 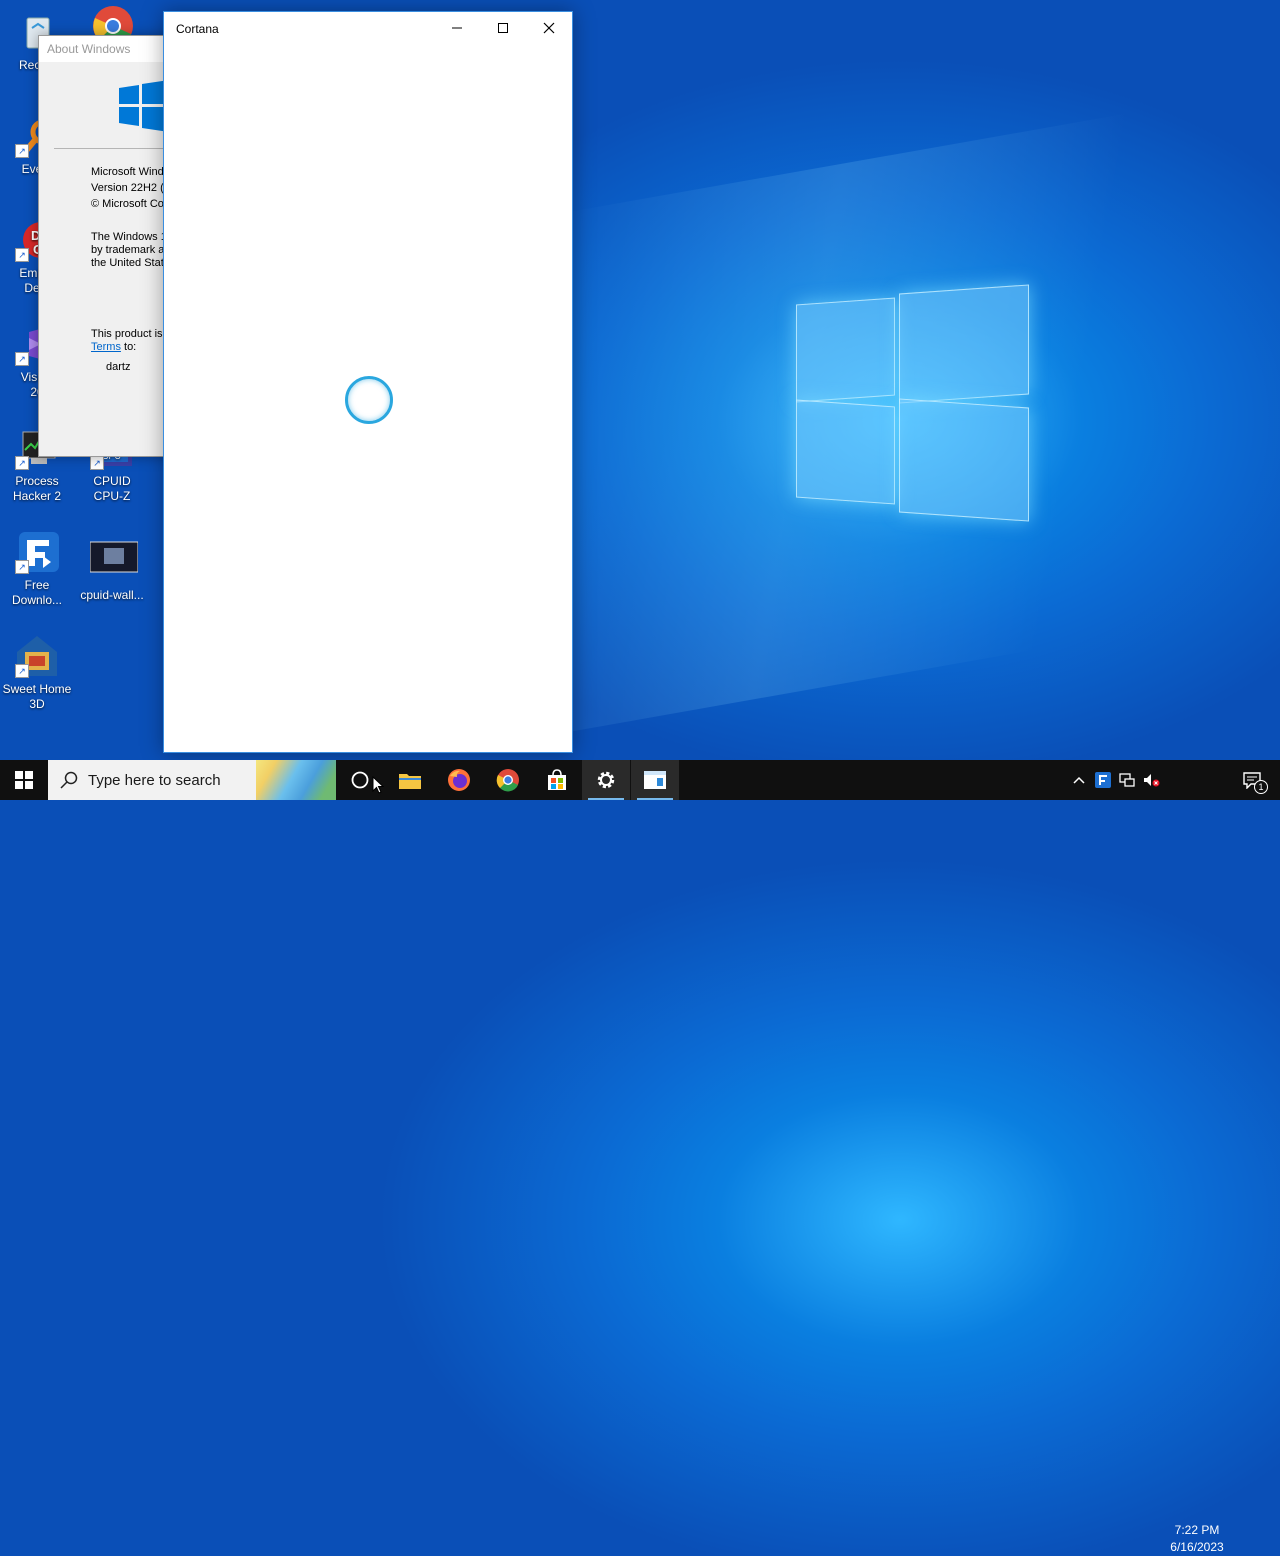 What do you see at coordinates (912, 402) in the screenshot?
I see `windows-wallpaper-logo` at bounding box center [912, 402].